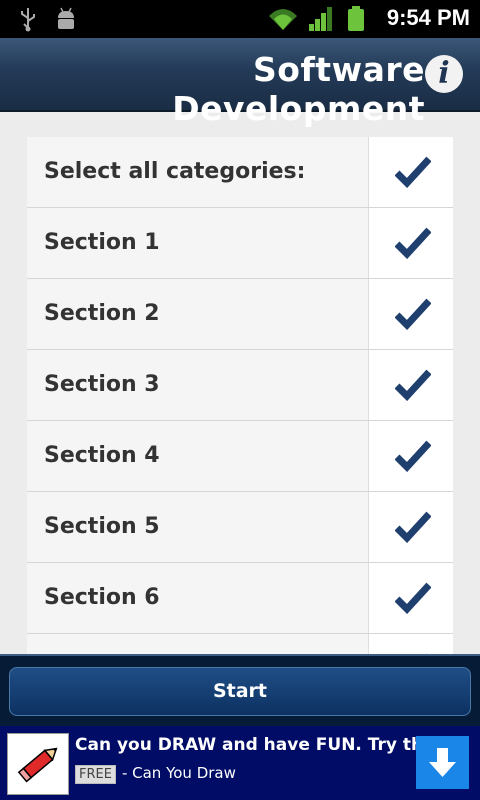  Describe the element at coordinates (444, 74) in the screenshot. I see `info-icon: i` at that location.